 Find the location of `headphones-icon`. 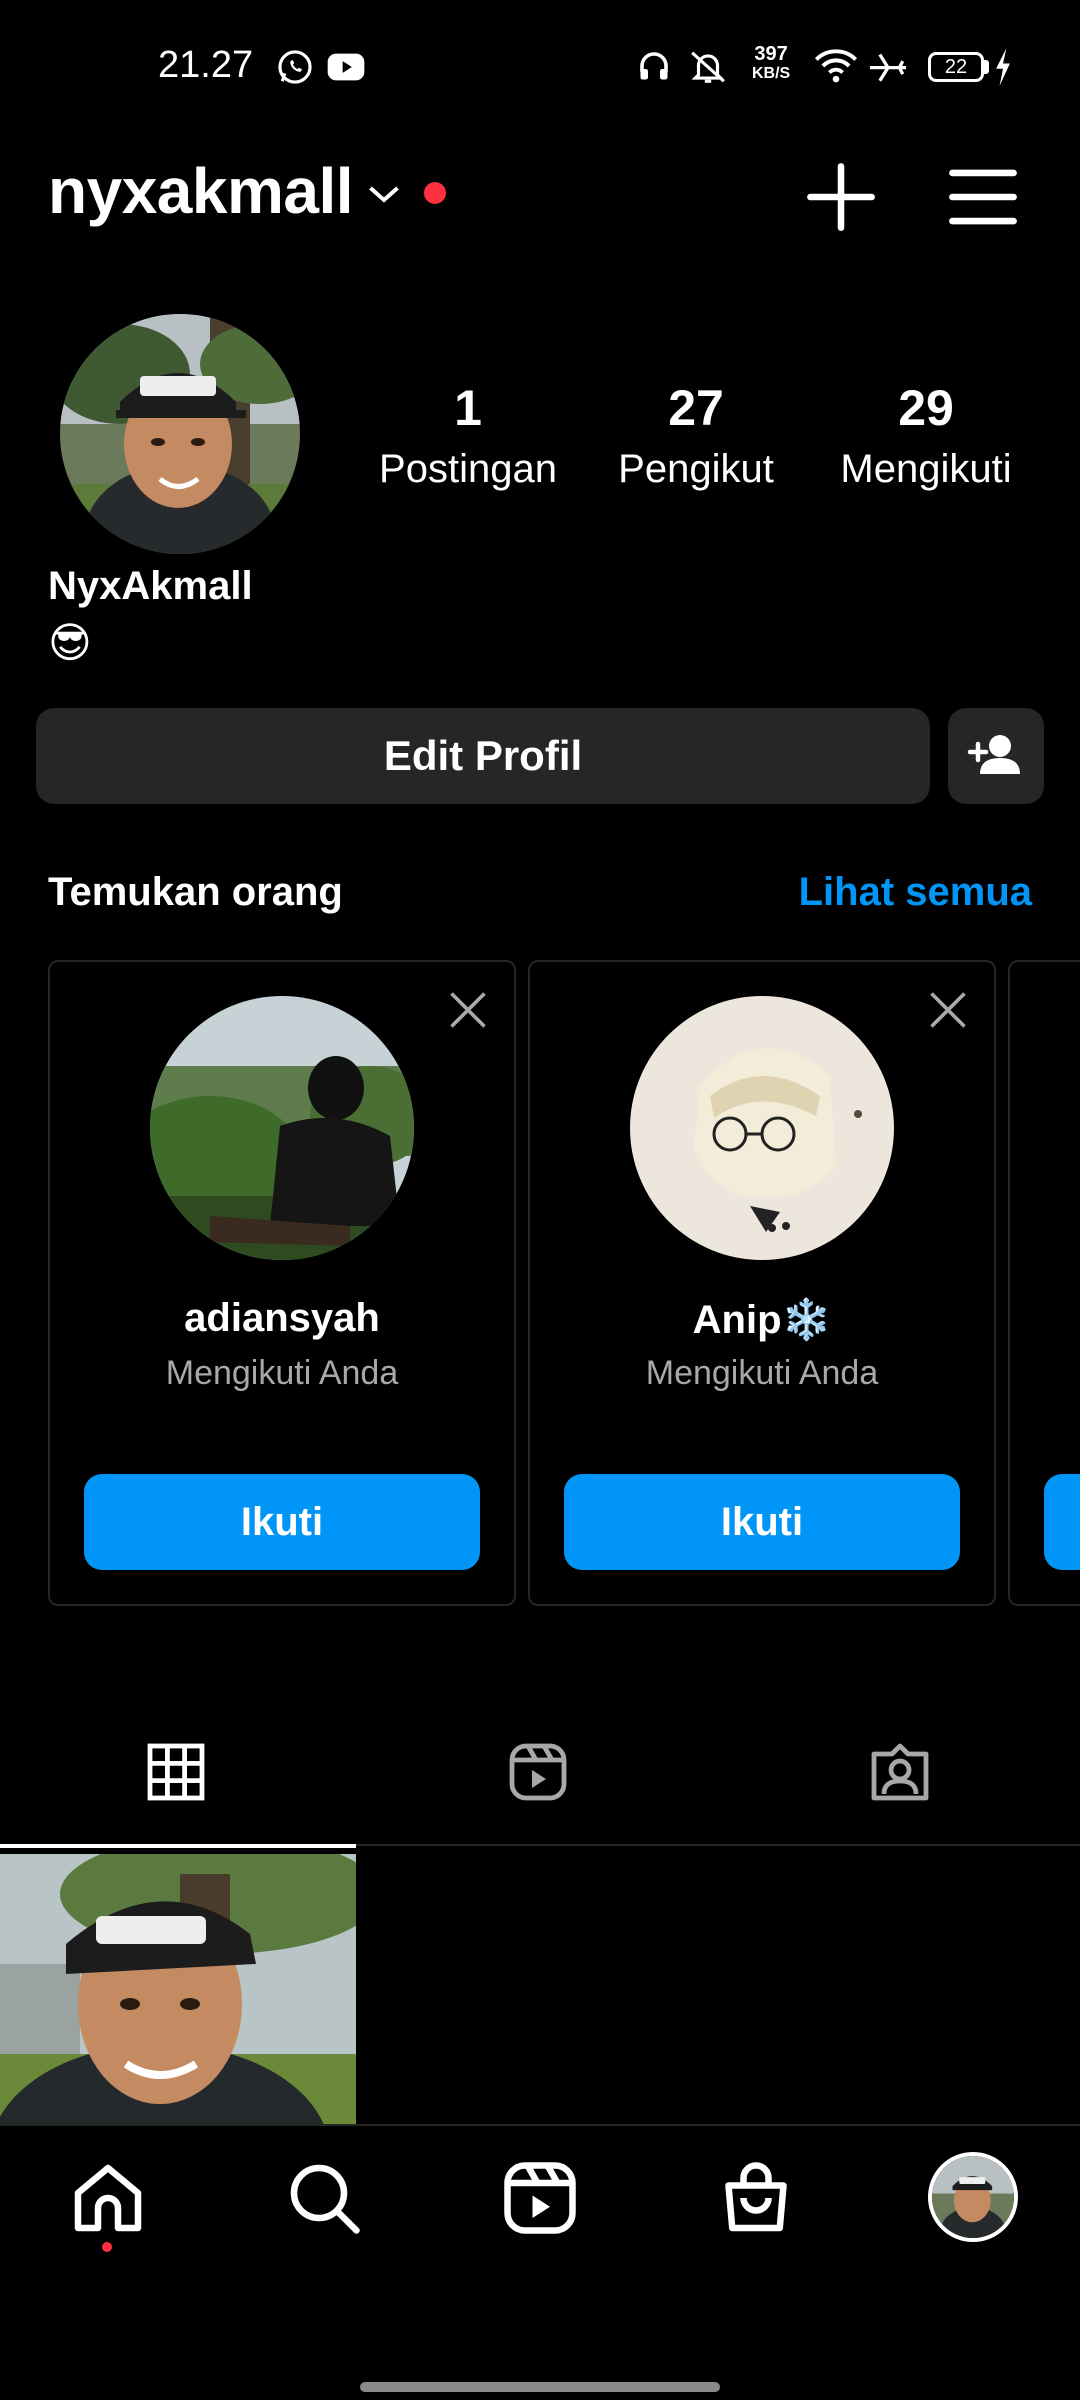

headphones-icon is located at coordinates (654, 66).